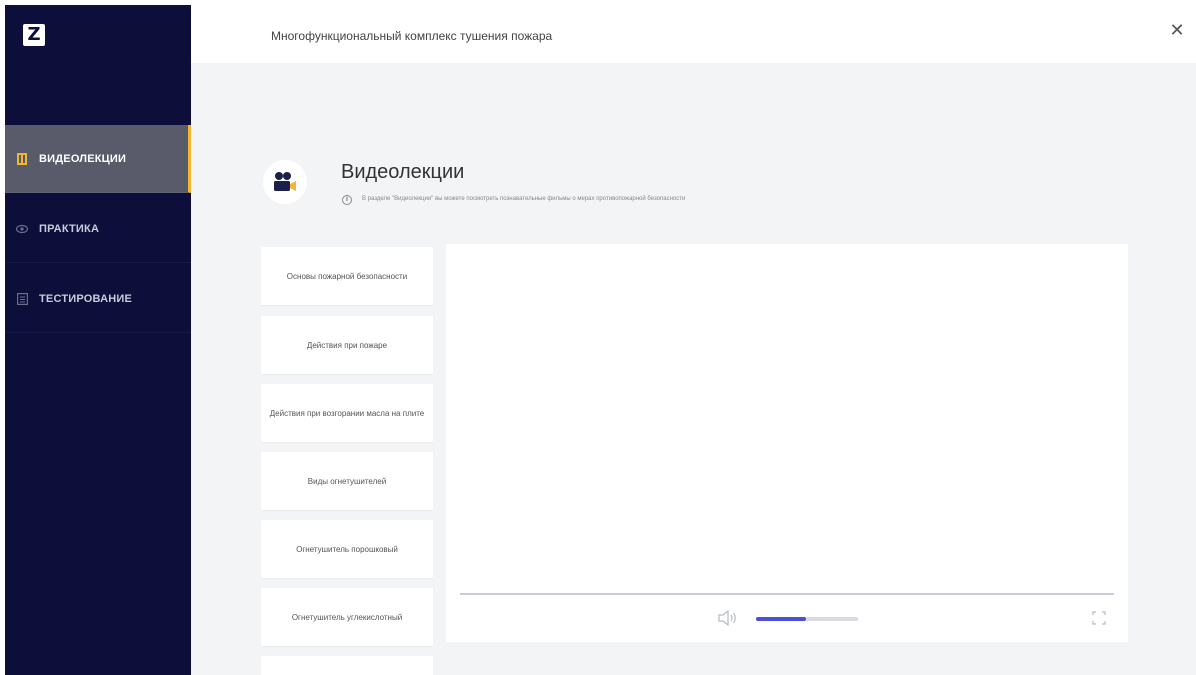 The height and width of the screenshot is (675, 1196). Describe the element at coordinates (69, 228) in the screenshot. I see `sidebar-item-label: ПРАКТИКА` at that location.